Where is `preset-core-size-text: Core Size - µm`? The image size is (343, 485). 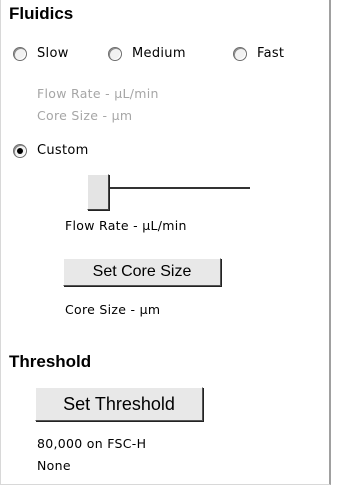 preset-core-size-text: Core Size - µm is located at coordinates (85, 115).